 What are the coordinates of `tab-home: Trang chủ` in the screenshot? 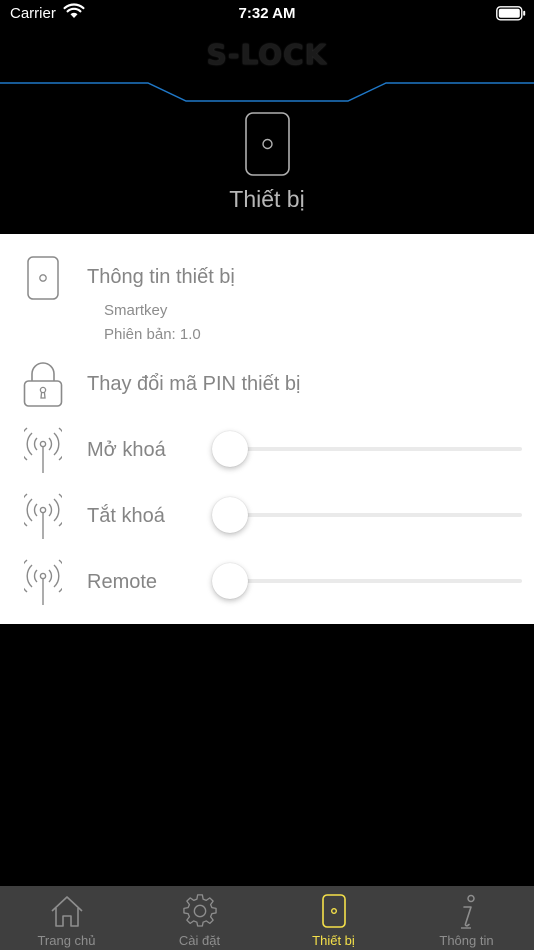 It's located at (66, 918).